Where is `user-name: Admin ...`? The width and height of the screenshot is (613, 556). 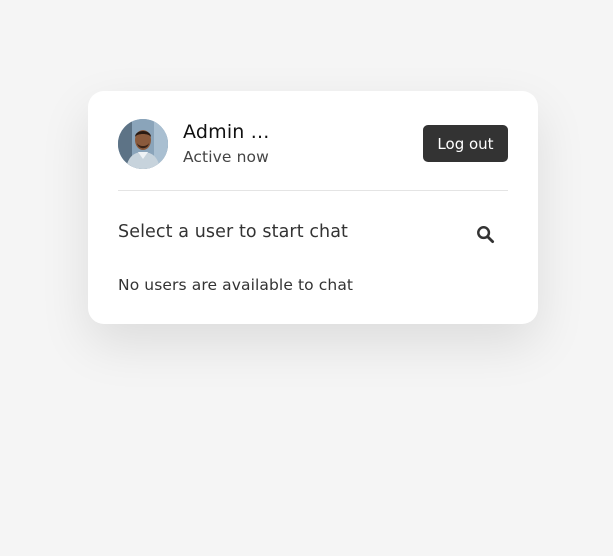
user-name: Admin ... is located at coordinates (226, 132).